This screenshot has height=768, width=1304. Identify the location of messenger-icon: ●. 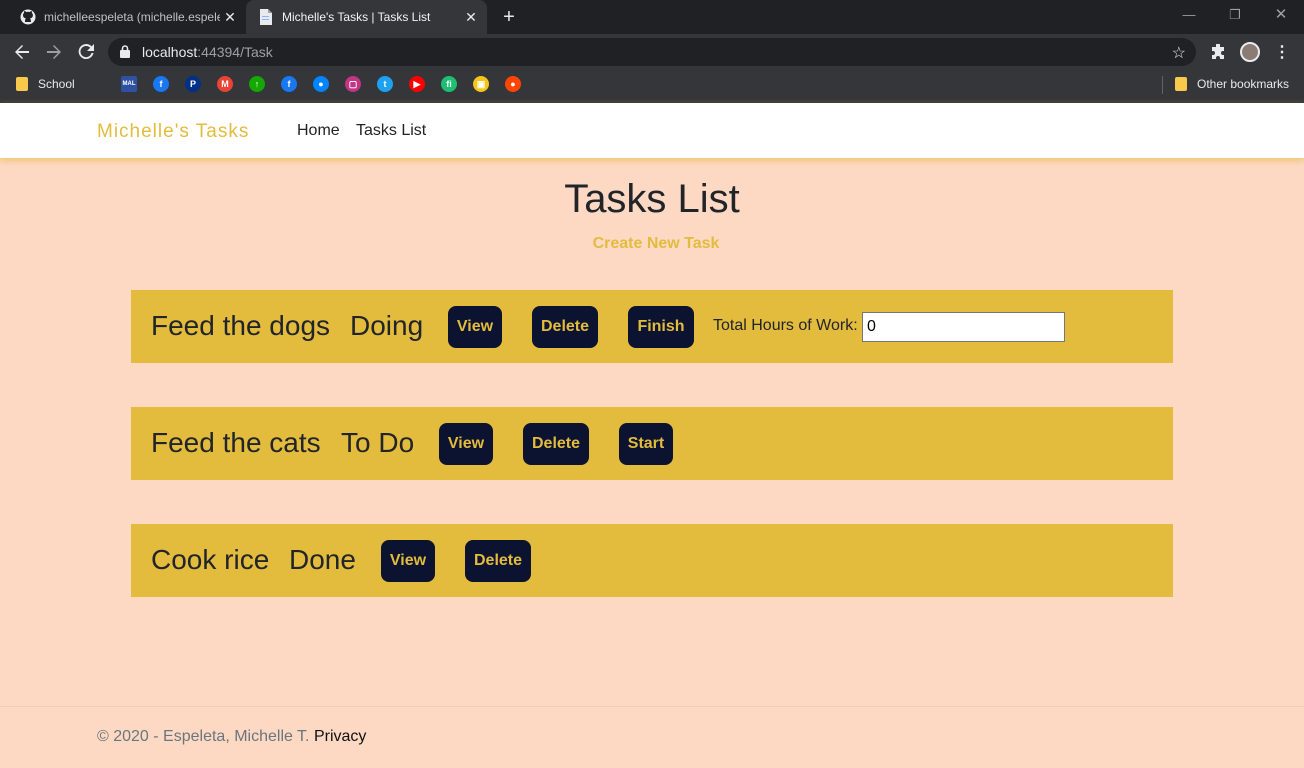
(321, 84).